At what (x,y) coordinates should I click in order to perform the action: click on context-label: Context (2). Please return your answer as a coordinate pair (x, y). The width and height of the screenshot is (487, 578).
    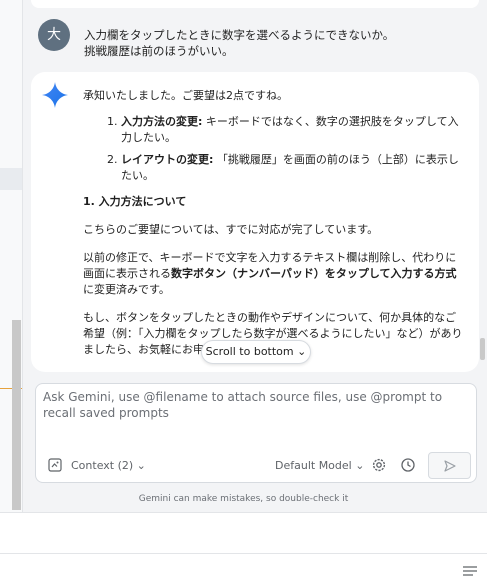
    Looking at the image, I should click on (102, 465).